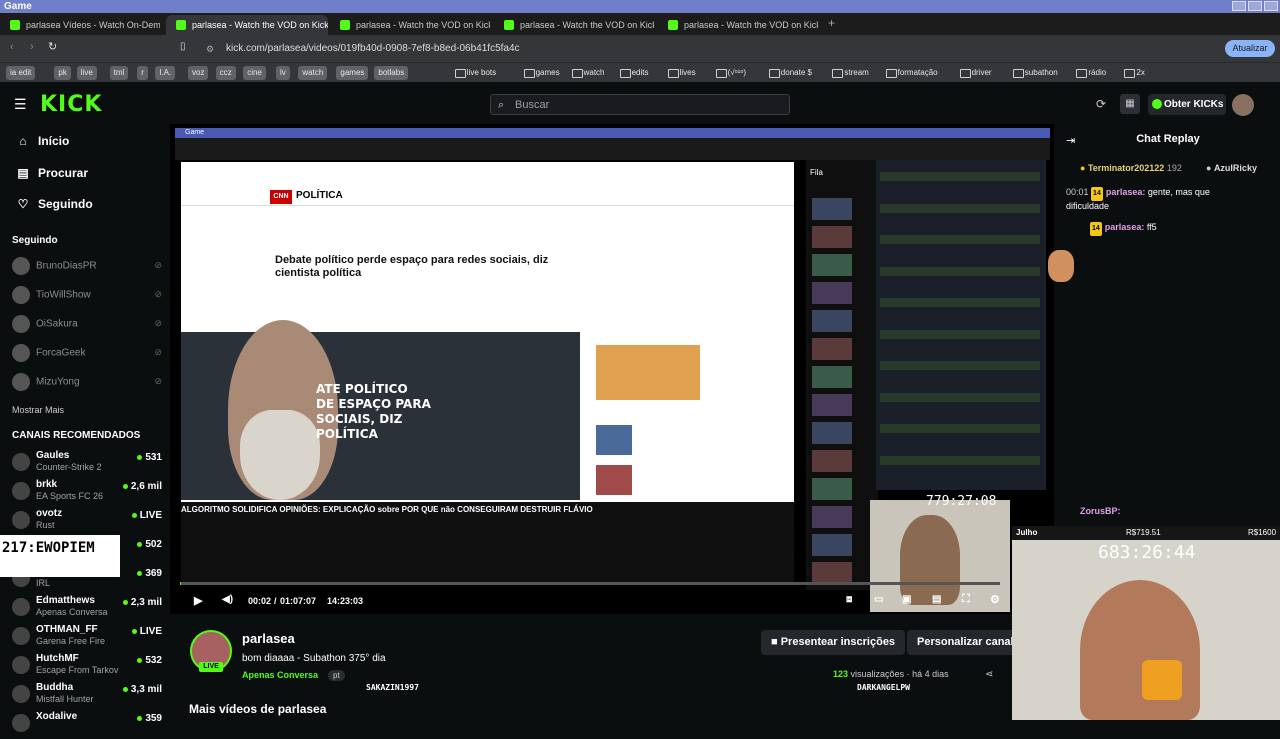  What do you see at coordinates (62, 73) in the screenshot?
I see `bookmark-item: pk` at bounding box center [62, 73].